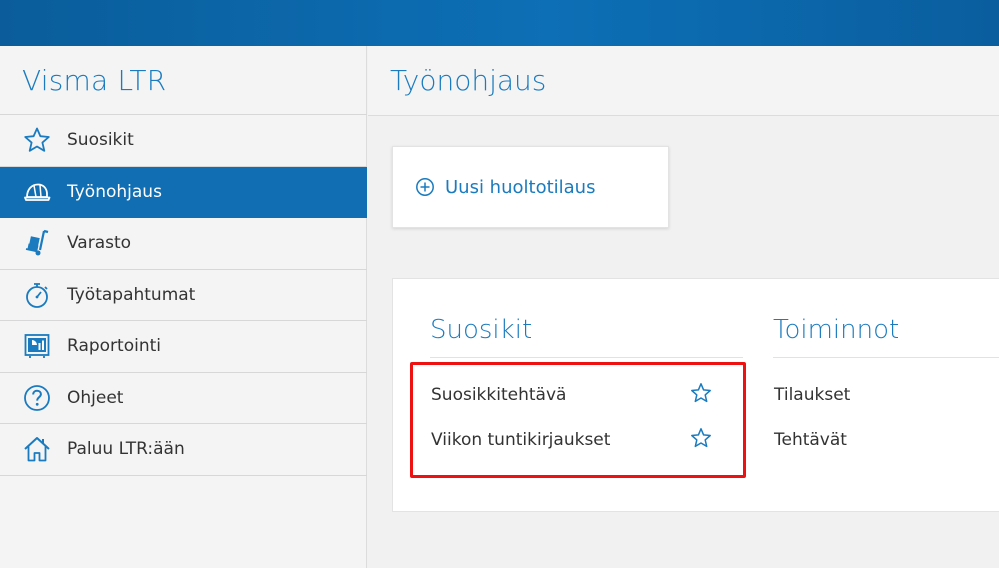 Image resolution: width=999 pixels, height=568 pixels. I want to click on sidebar-item-varasto: Varasto, so click(183, 244).